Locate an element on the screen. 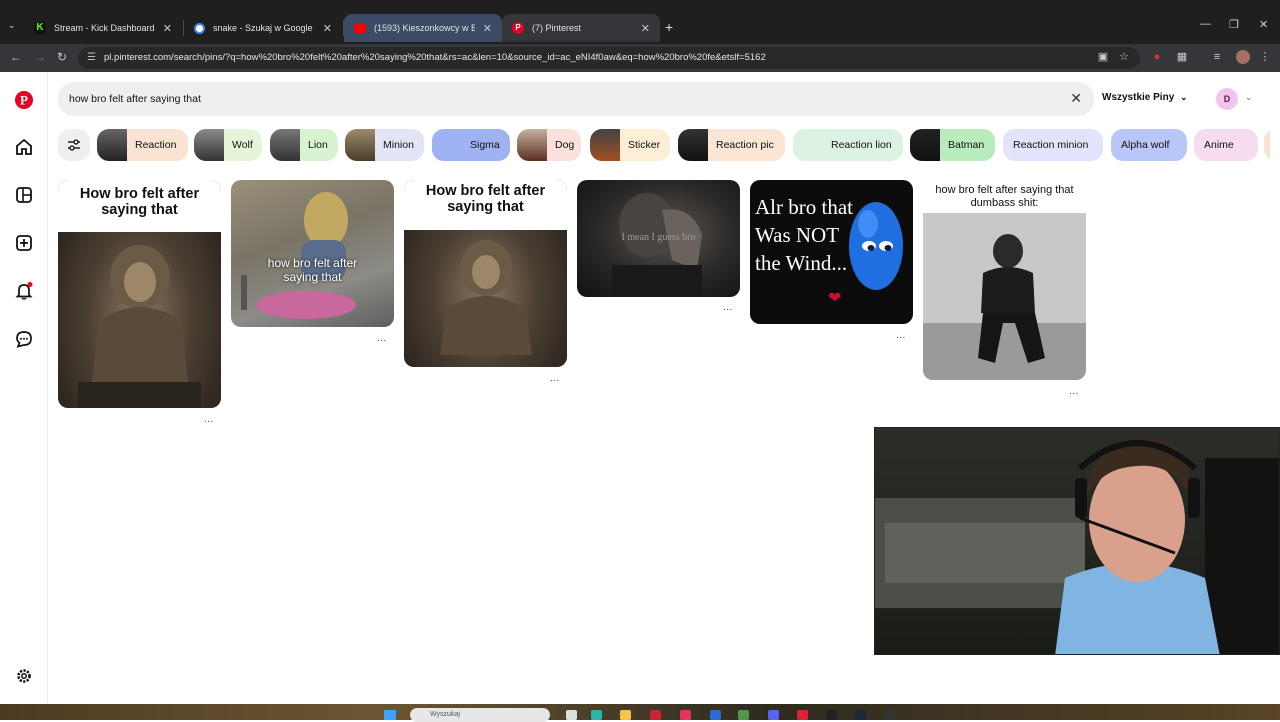 The height and width of the screenshot is (722, 1280). tab-title: (1593) Kieszonkowcy w Barcel is located at coordinates (424, 28).